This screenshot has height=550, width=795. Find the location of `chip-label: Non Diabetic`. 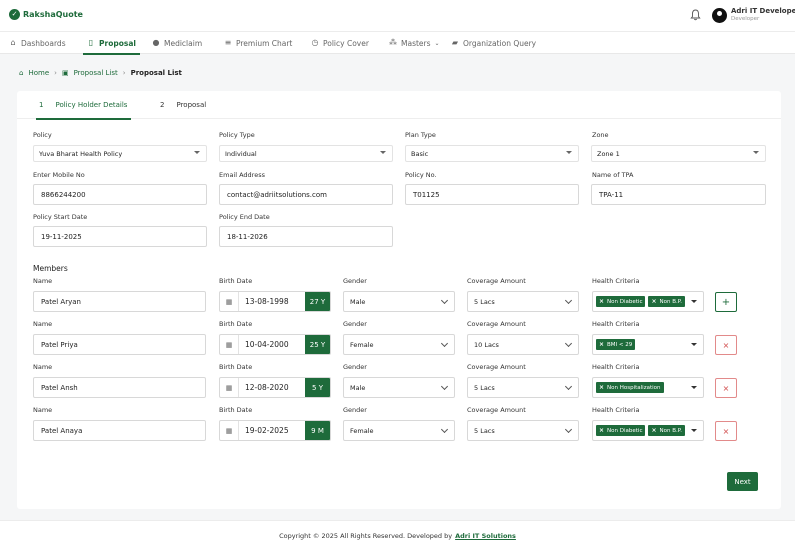

chip-label: Non Diabetic is located at coordinates (625, 430).